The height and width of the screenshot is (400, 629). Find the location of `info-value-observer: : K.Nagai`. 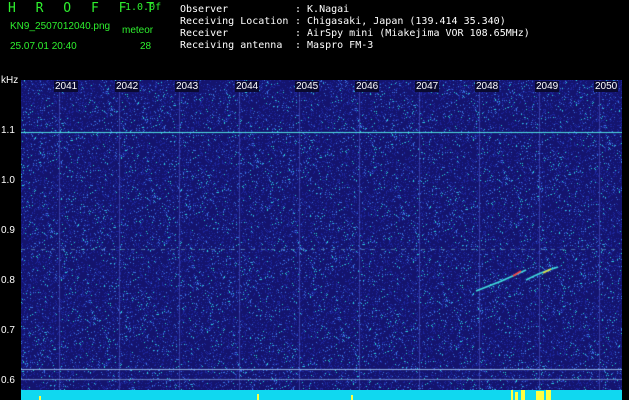

info-value-observer: : K.Nagai is located at coordinates (322, 9).